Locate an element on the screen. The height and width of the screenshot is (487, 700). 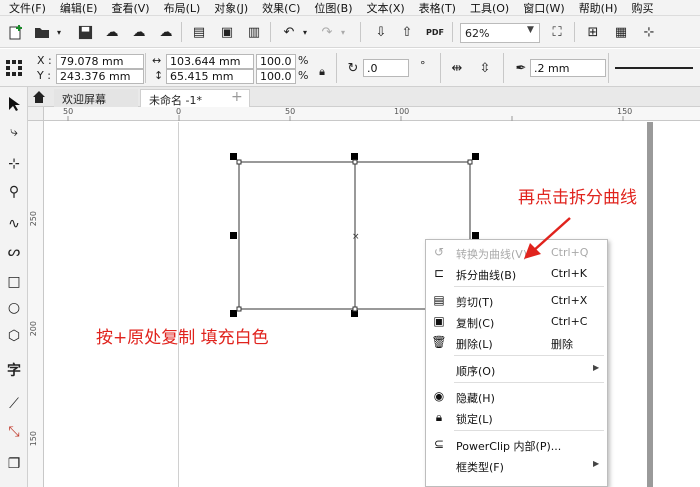
hide-icon: ◉ is located at coordinates (439, 396).